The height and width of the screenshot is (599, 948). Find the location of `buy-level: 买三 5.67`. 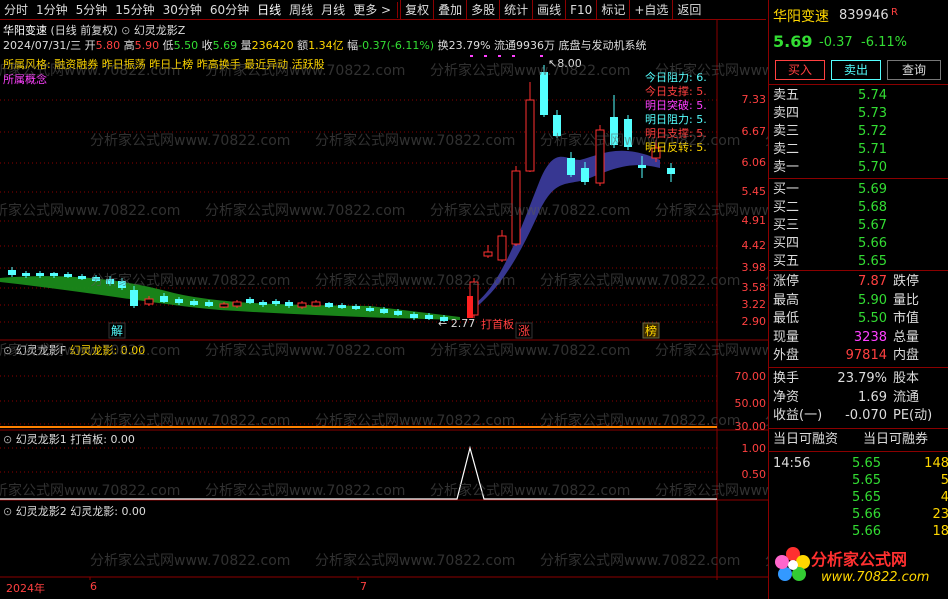

buy-level: 买三 5.67 is located at coordinates (858, 226).